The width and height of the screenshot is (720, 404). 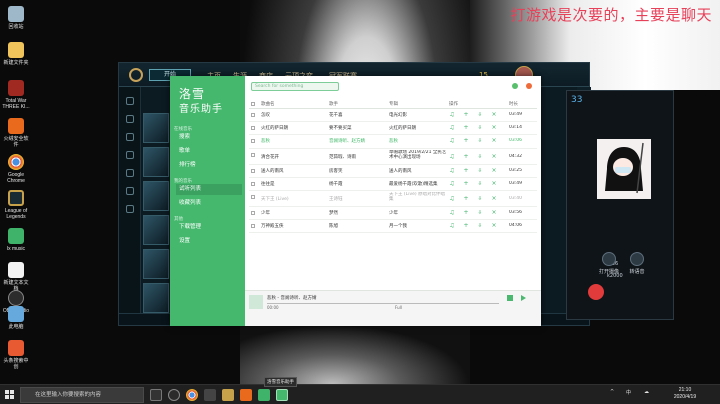 I want to click on search-input: Search for something, so click(x=295, y=86).